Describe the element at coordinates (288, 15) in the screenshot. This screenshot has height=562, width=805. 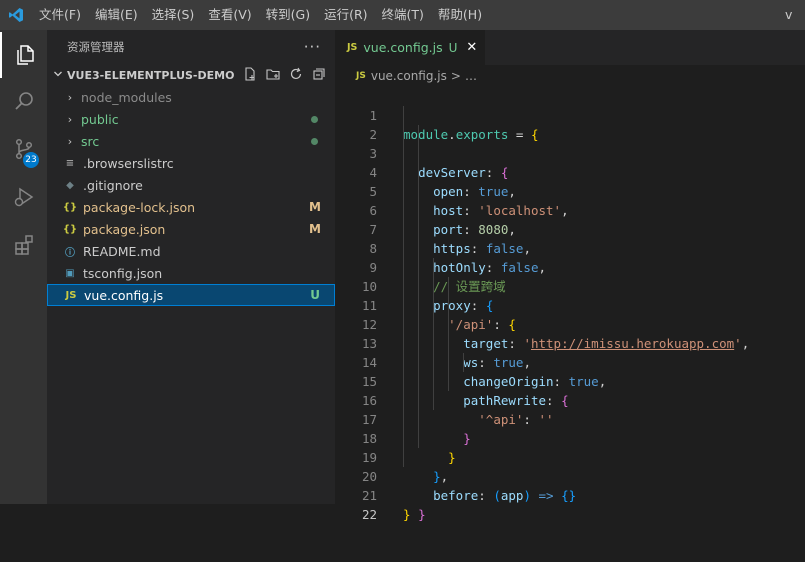
I see `menu-go: 转到(G)` at that location.